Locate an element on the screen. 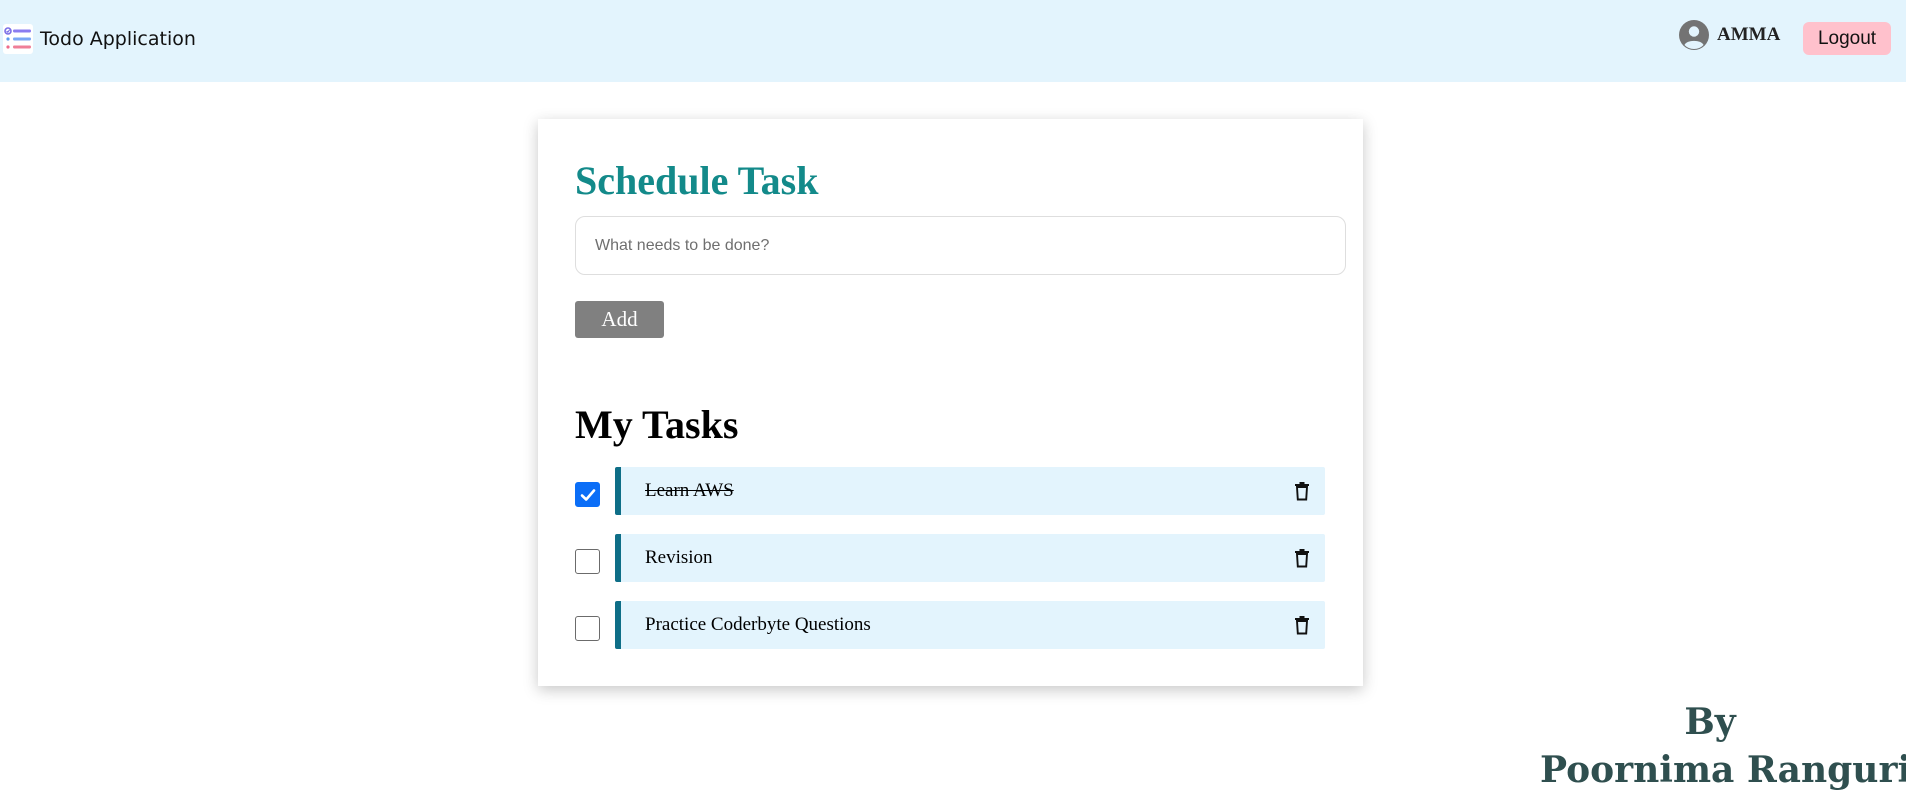 The height and width of the screenshot is (808, 1906). schedule-task-heading: Schedule Task is located at coordinates (696, 180).